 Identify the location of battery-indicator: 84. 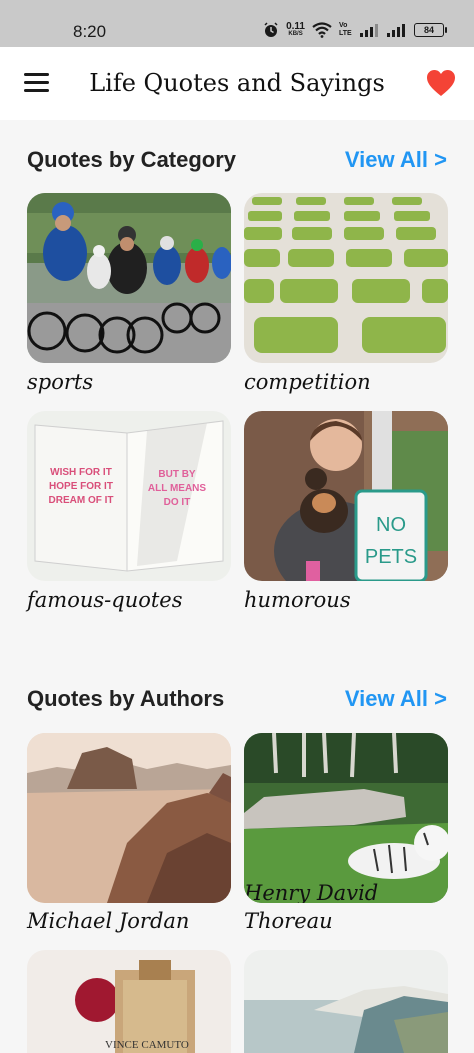
(430, 30).